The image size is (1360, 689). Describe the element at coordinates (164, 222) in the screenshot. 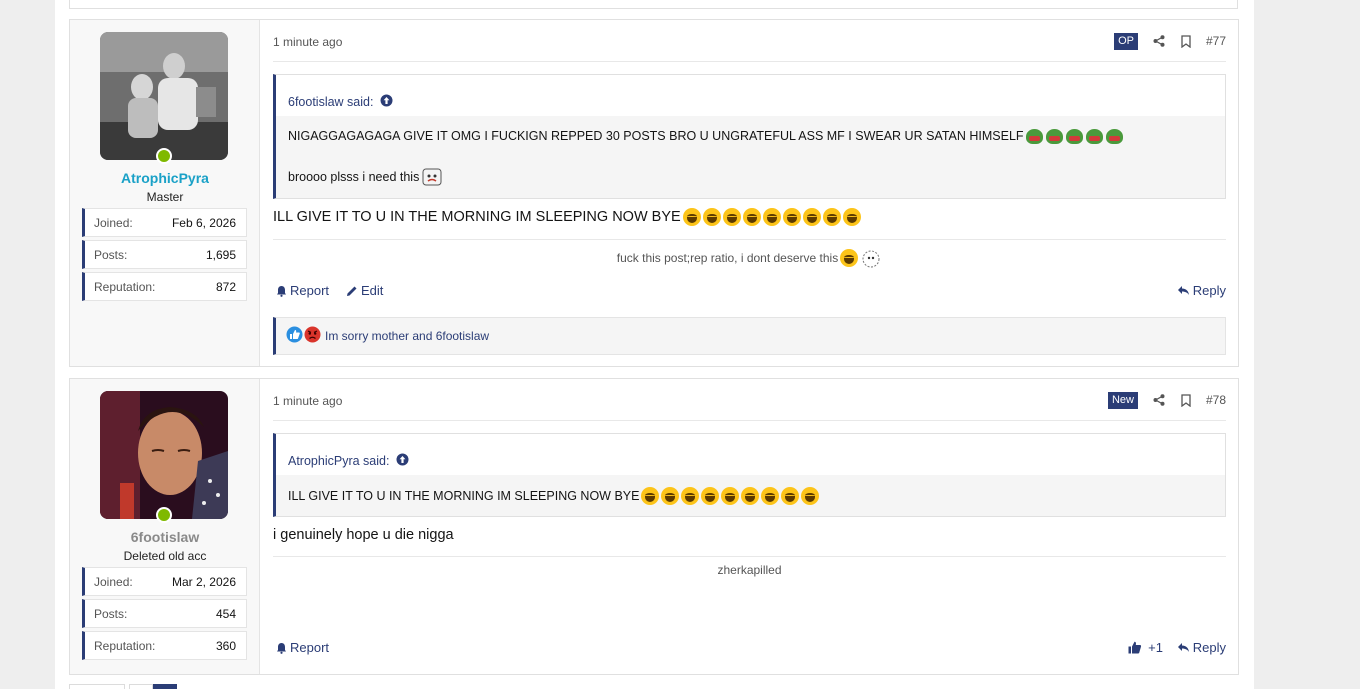

I see `stat-joined: Joined: Feb 6, 2026` at that location.